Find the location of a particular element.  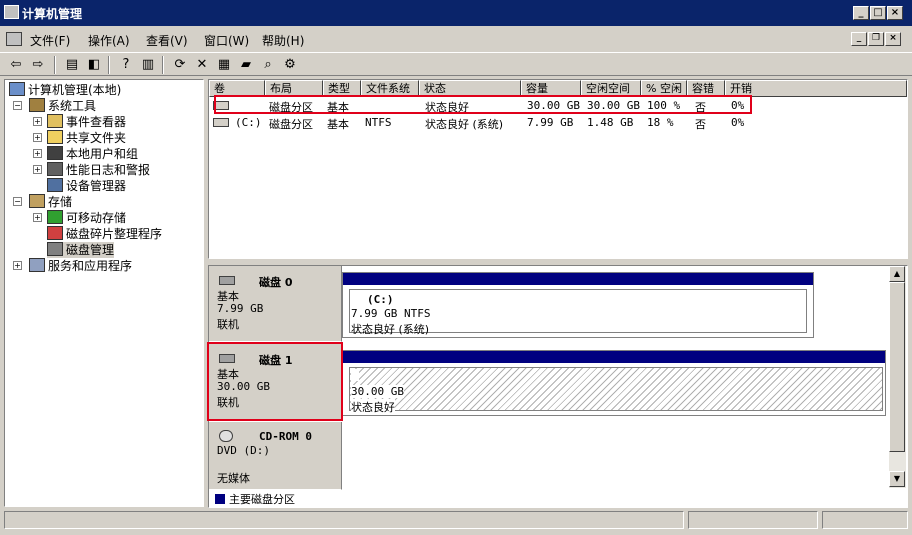

scroll-up-icon: ▲ is located at coordinates (897, 274).